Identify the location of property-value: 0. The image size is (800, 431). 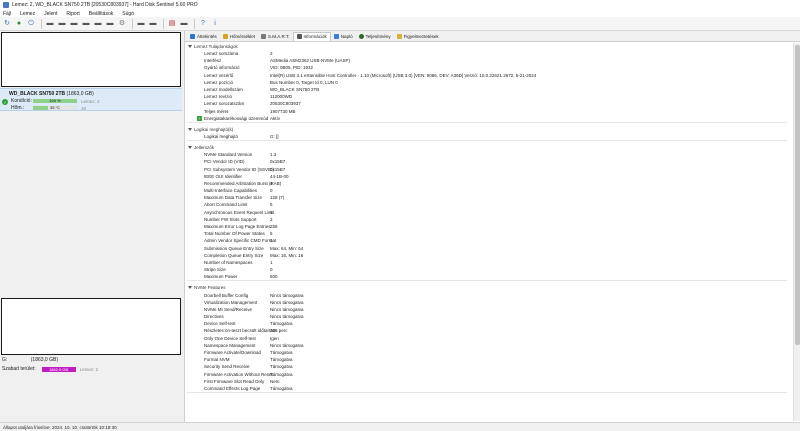
(271, 191).